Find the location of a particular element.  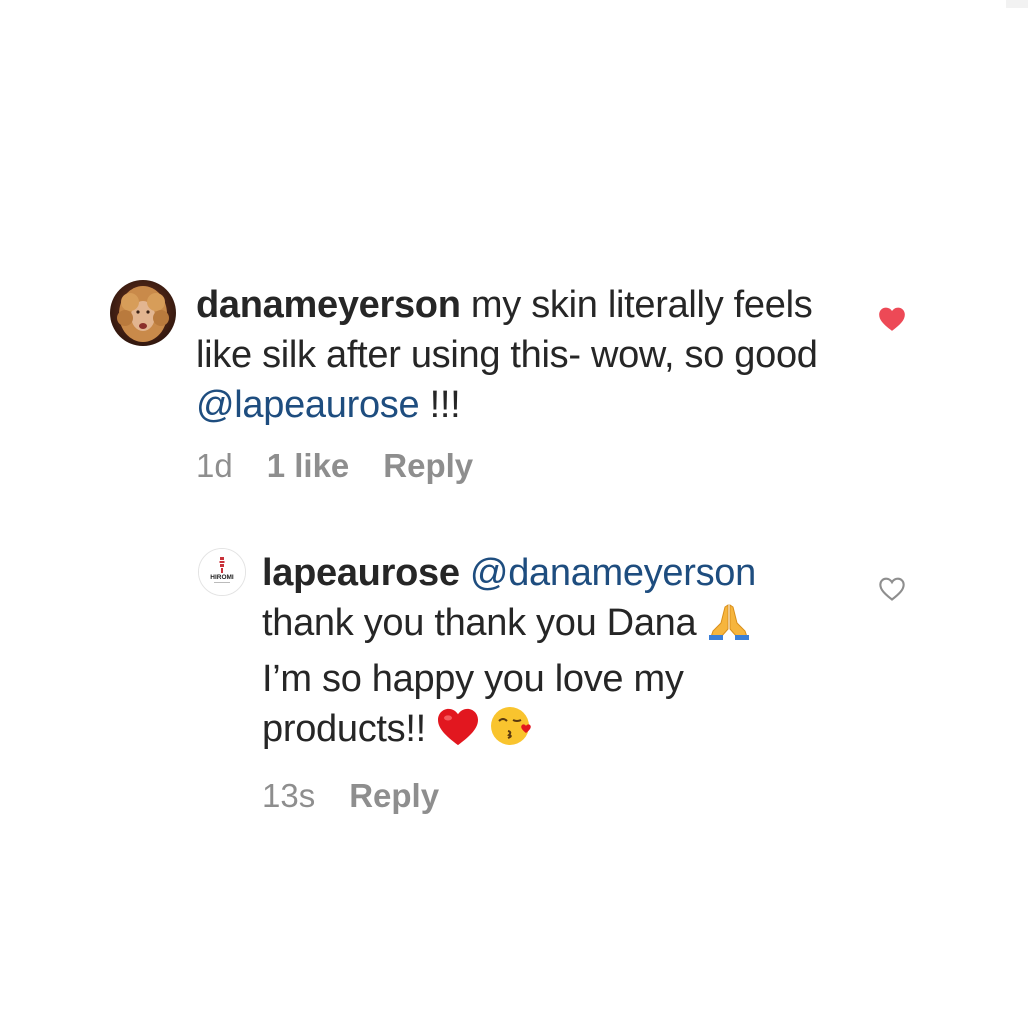

corner-mark is located at coordinates (1017, 4).